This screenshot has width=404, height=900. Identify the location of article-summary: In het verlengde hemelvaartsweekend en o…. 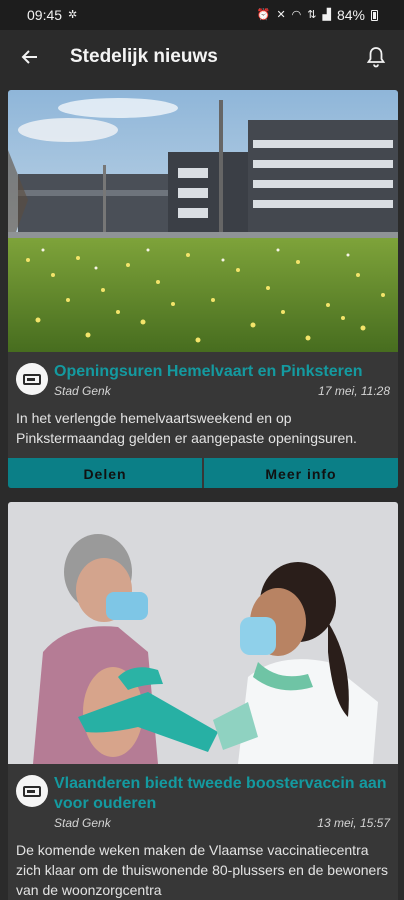
(186, 428).